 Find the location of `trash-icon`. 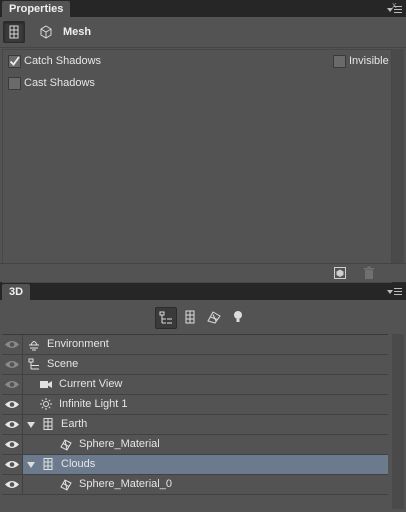

trash-icon is located at coordinates (369, 272).